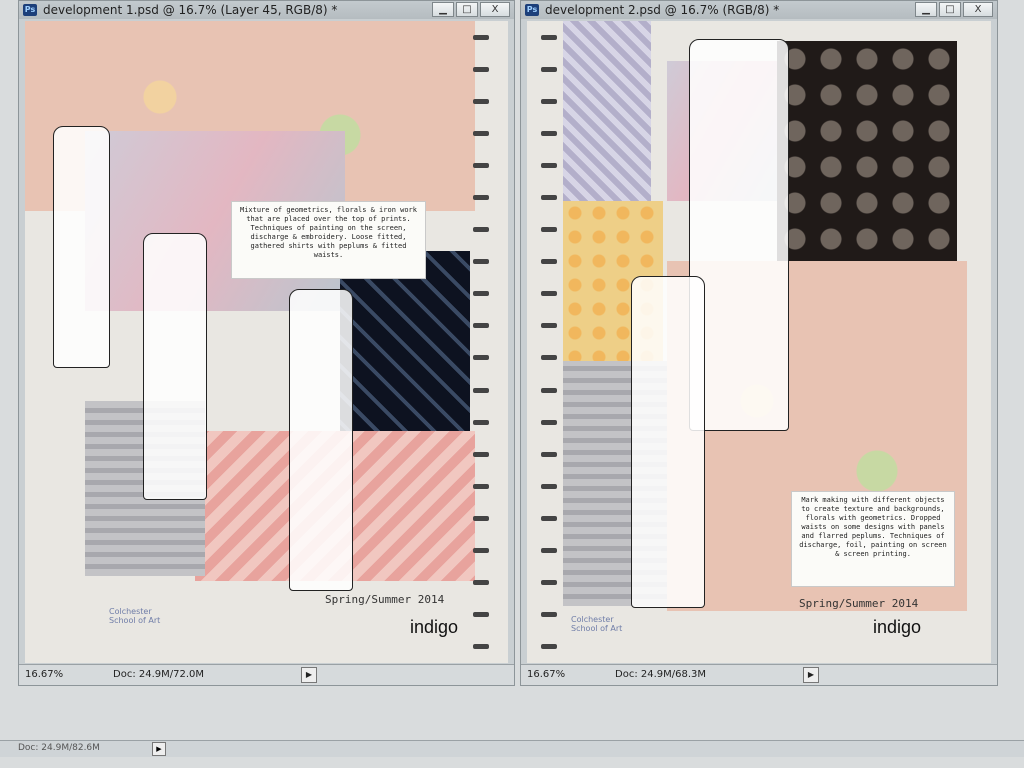  What do you see at coordinates (759, 674) in the screenshot?
I see `status-bar: 16.67% Doc: 24.9M/68.3M ▶` at bounding box center [759, 674].